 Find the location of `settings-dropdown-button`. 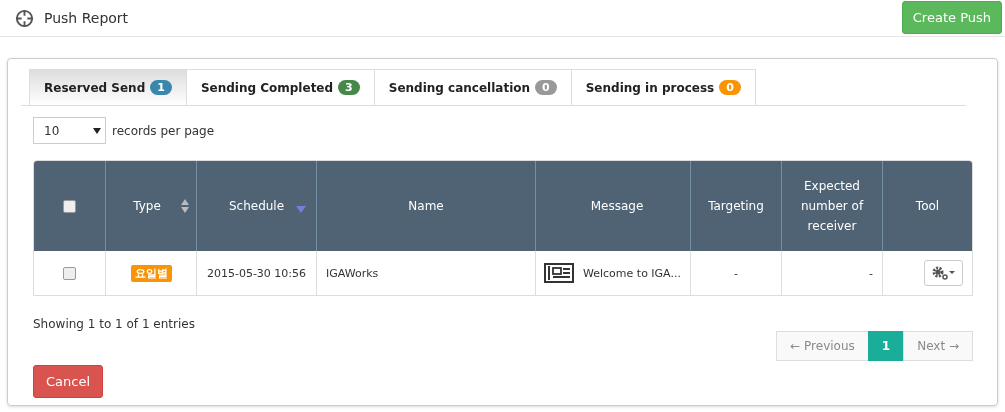

settings-dropdown-button is located at coordinates (943, 273).